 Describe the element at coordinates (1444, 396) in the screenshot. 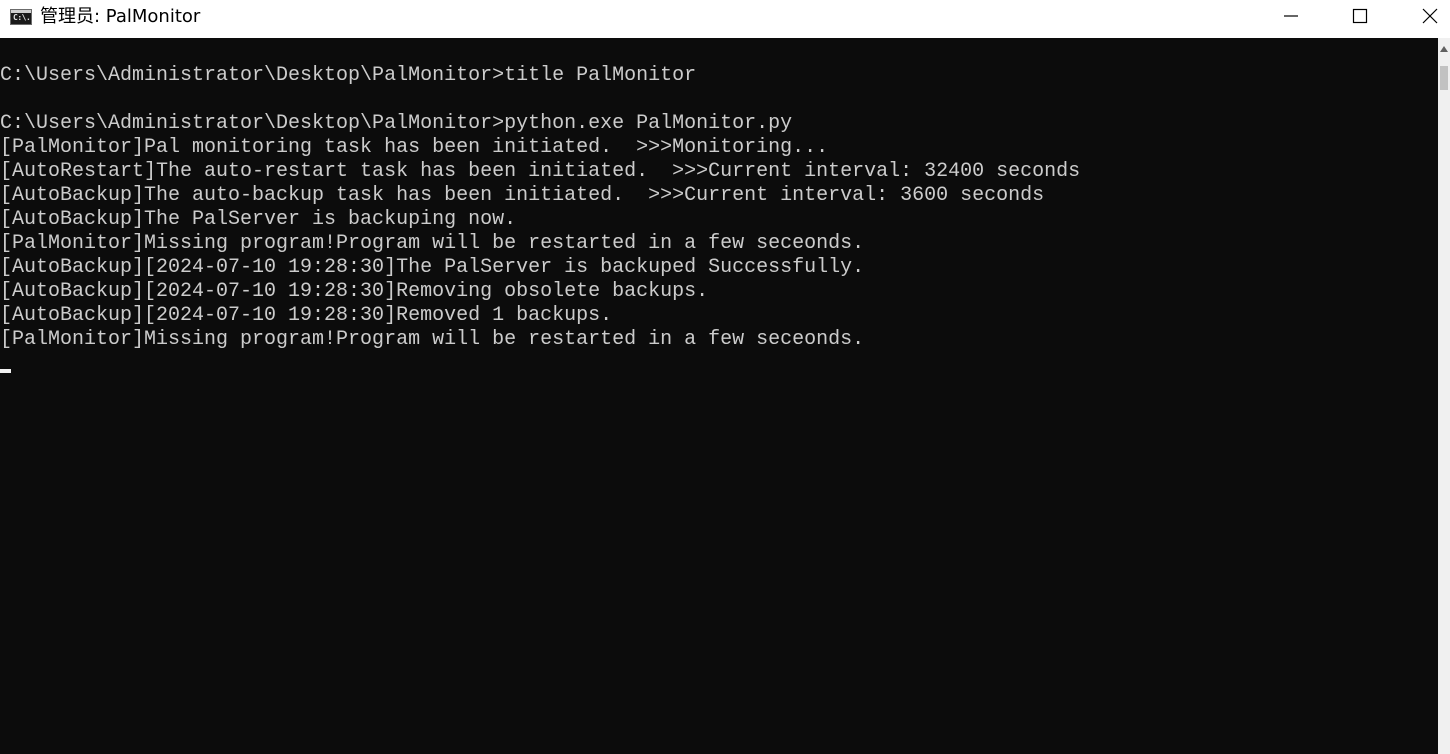

I see `vertical-scrollbar` at that location.